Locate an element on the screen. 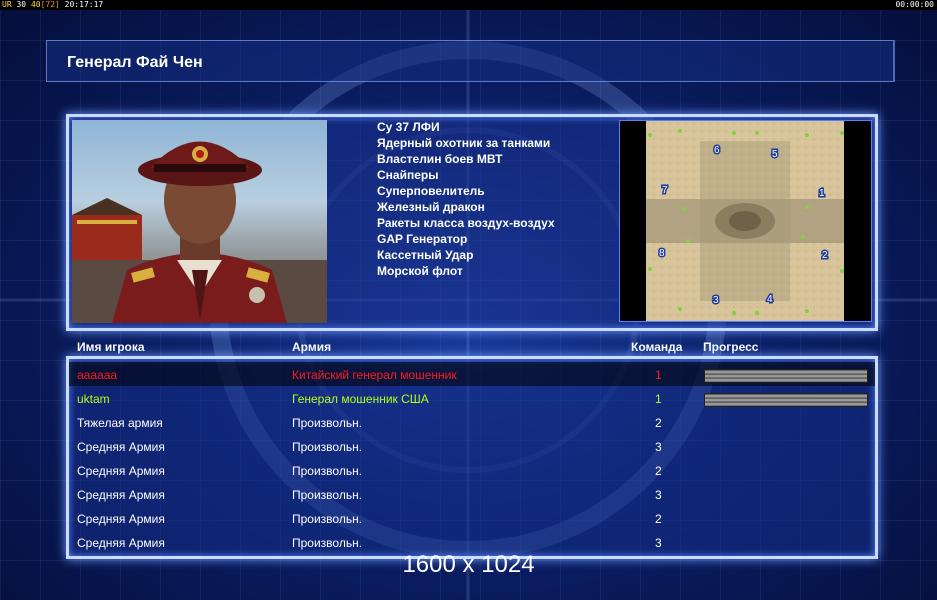 The width and height of the screenshot is (937, 600). map-start-1: 1 is located at coordinates (822, 193).